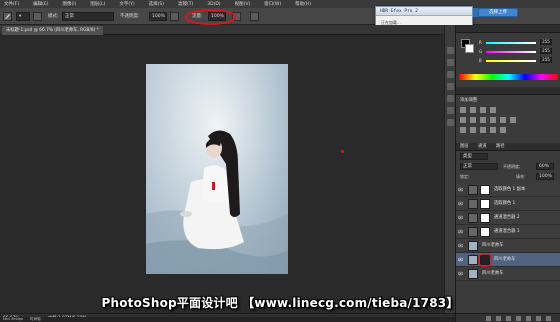 This screenshot has height=322, width=560. Describe the element at coordinates (538, 318) in the screenshot. I see `new-layer-icon` at that location.